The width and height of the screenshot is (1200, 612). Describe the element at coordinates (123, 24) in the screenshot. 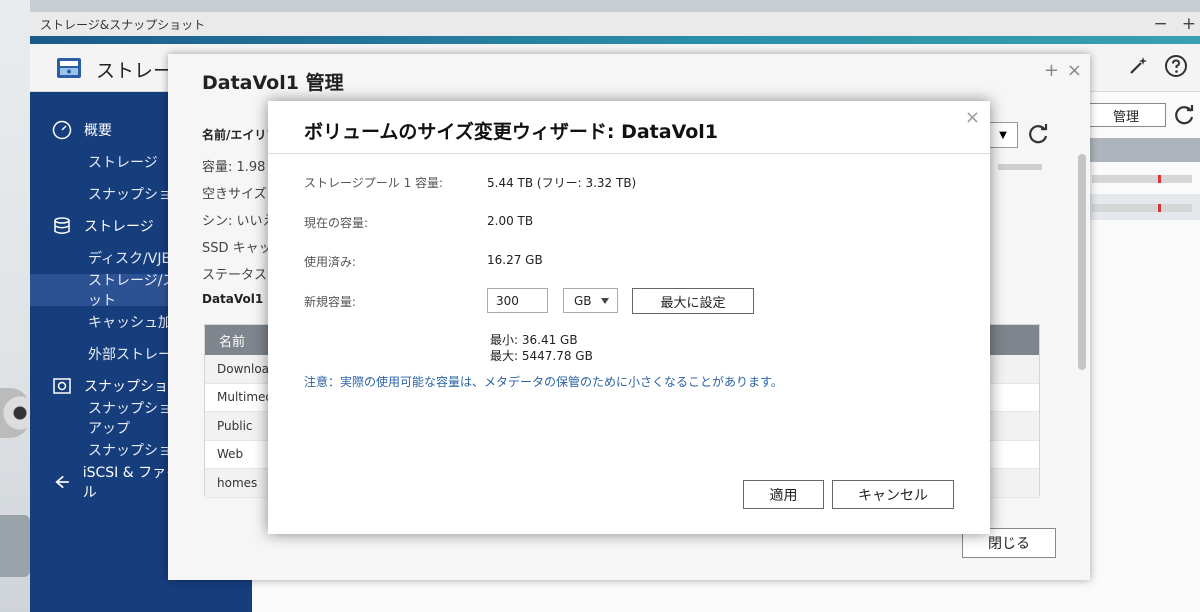

I see `window-title: ストレージ&スナップショット` at that location.